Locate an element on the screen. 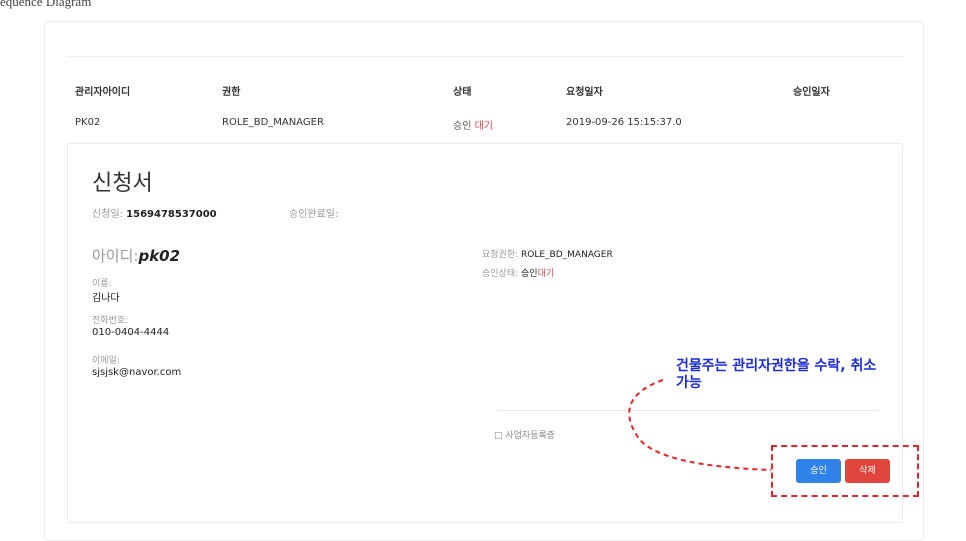 Image resolution: width=966 pixels, height=541 pixels. approve-done-label: 승인완료일: is located at coordinates (314, 214).